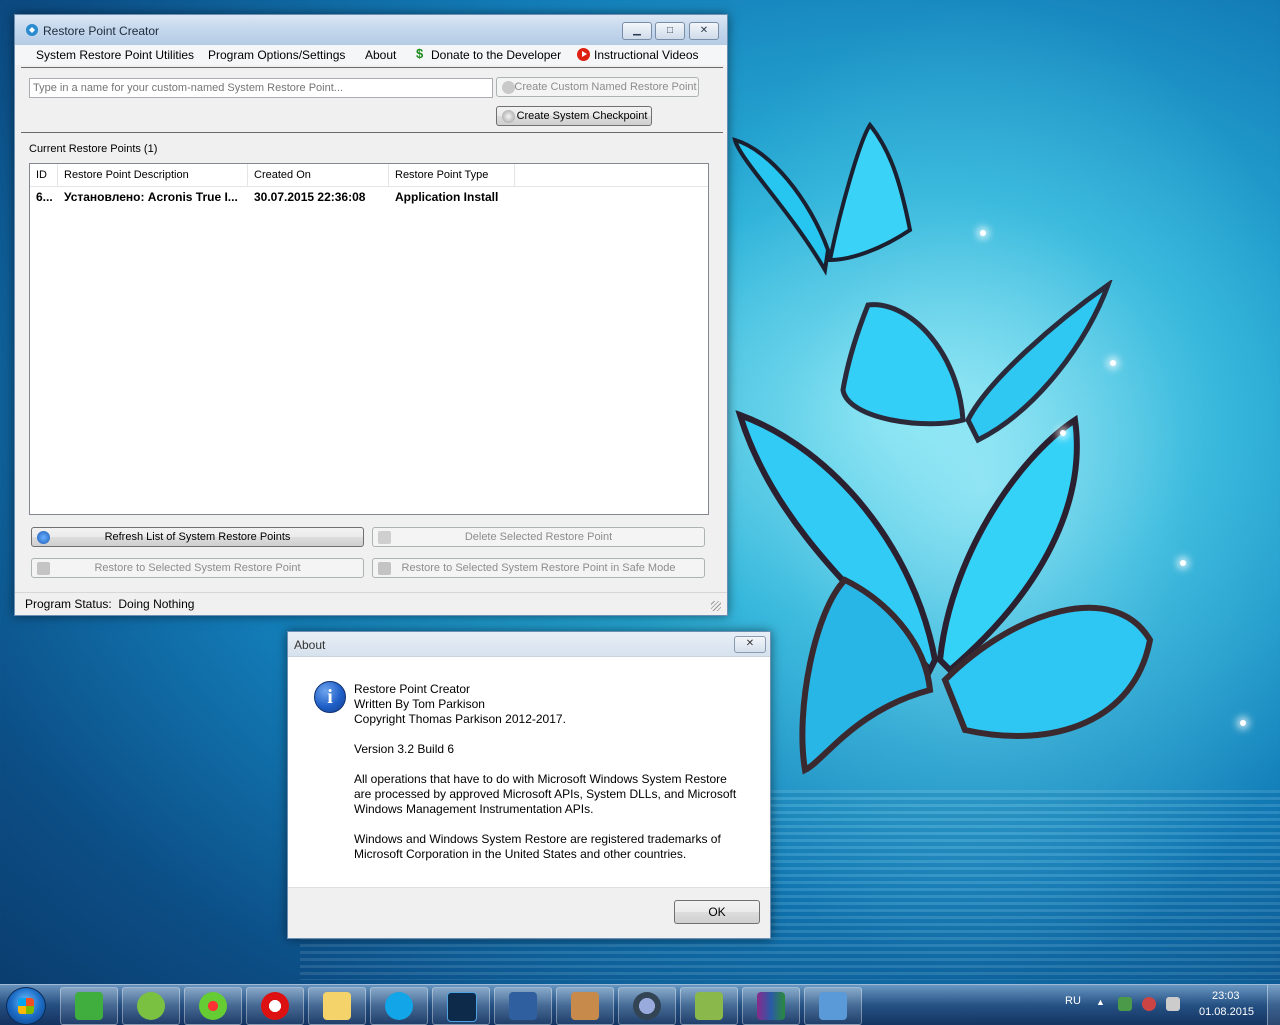 This screenshot has width=1280, height=1025. What do you see at coordinates (822, 198) in the screenshot?
I see `butterfly-small-decoration` at bounding box center [822, 198].